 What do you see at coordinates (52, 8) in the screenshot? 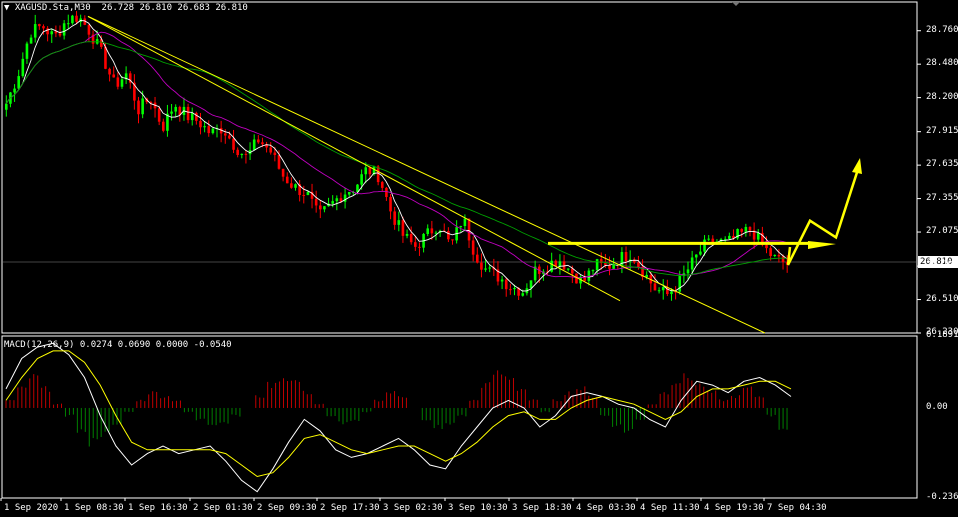
I see `symbol-timeframe: XAGUSD.Sta,M30` at bounding box center [52, 8].